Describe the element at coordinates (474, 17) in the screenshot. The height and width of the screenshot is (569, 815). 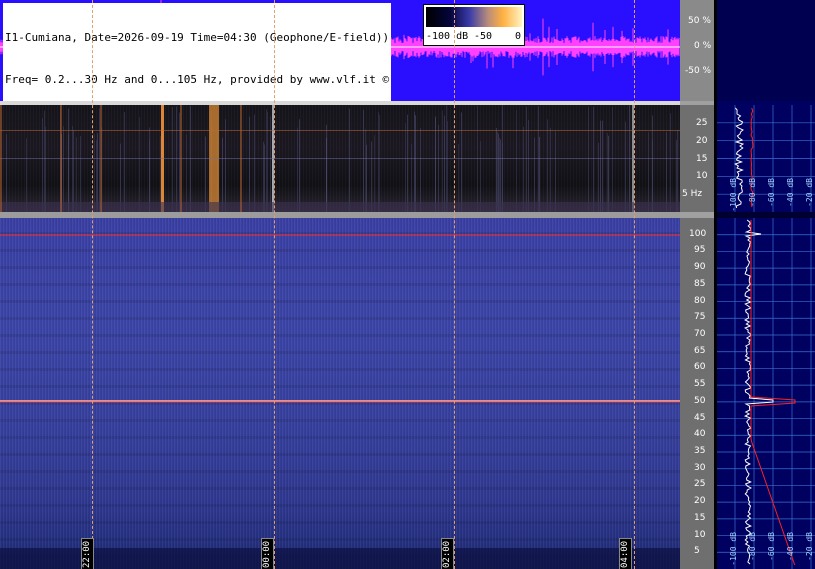
I see `colorbar-gradient` at that location.